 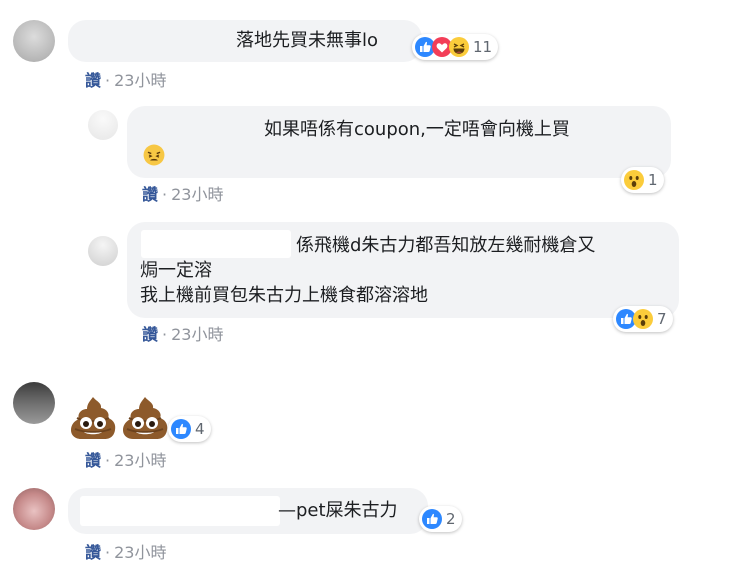 What do you see at coordinates (399, 142) in the screenshot?
I see `comment-bubble: 如果唔係有coupon,一定唔會向機上買` at bounding box center [399, 142].